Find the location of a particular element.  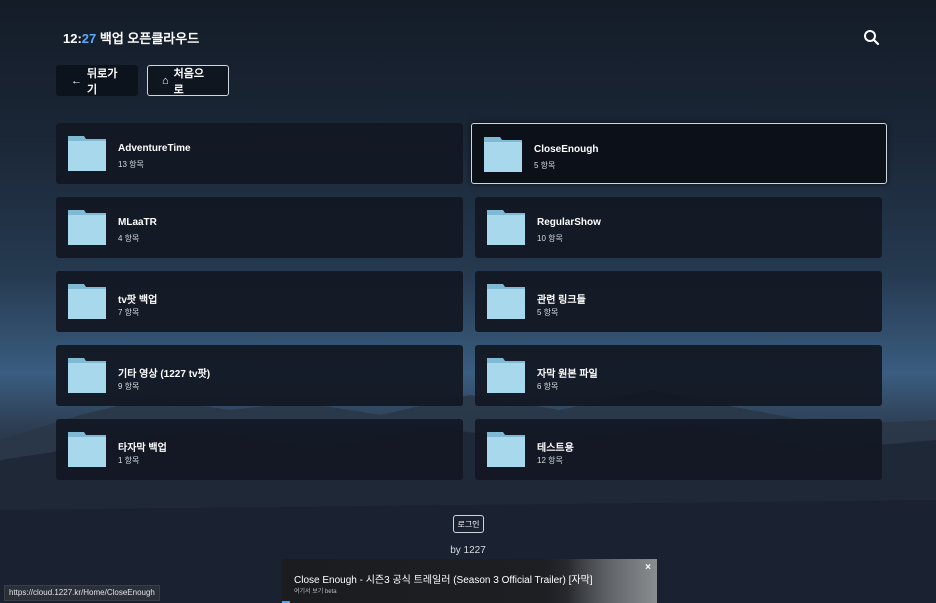

folder-item-count: 13 항목 is located at coordinates (131, 164).